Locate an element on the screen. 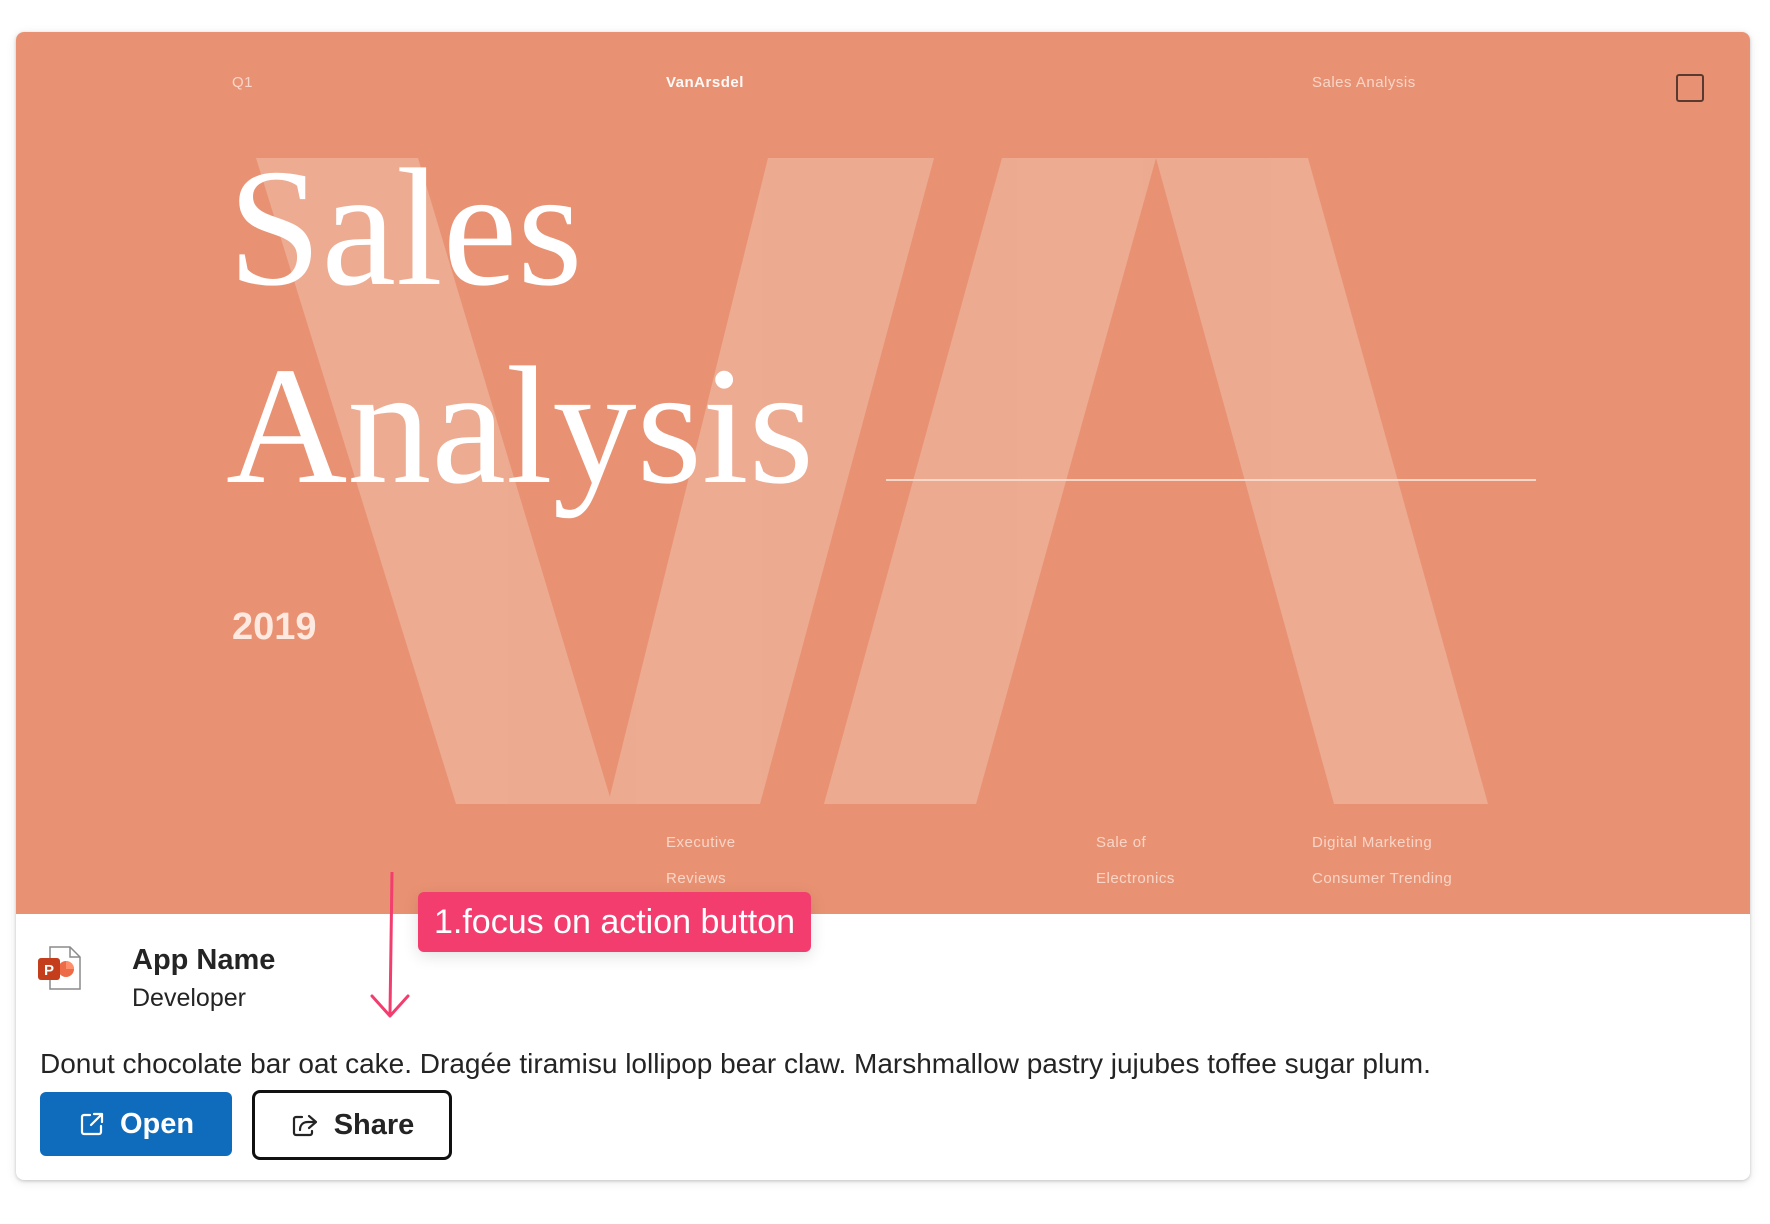 Image resolution: width=1770 pixels, height=1224 pixels. slide-title-line1: Sales is located at coordinates (405, 228).